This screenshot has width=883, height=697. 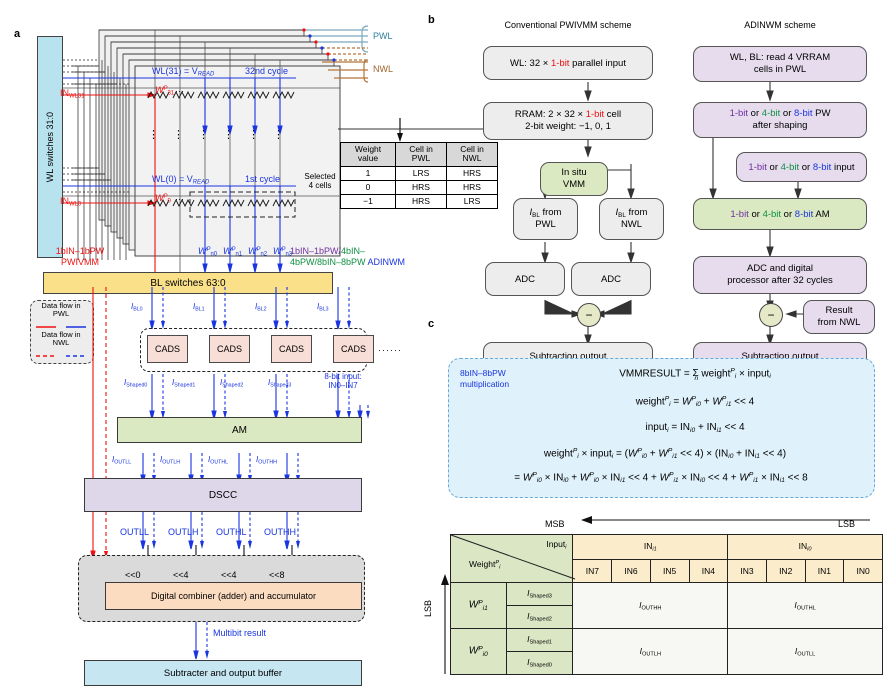 I want to click on am-label: AM, so click(x=239, y=430).